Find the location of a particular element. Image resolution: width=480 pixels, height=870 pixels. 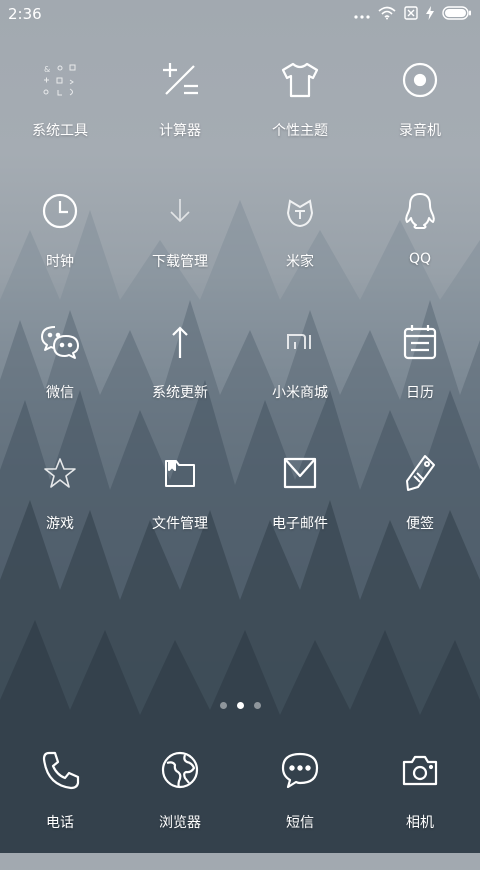

app-calculator: 计算器 is located at coordinates (180, 115).